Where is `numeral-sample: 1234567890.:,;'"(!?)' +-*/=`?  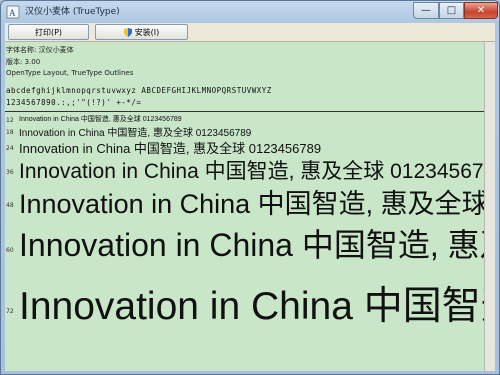 numeral-sample: 1234567890.:,;'"(!?)' +-*/= is located at coordinates (74, 102).